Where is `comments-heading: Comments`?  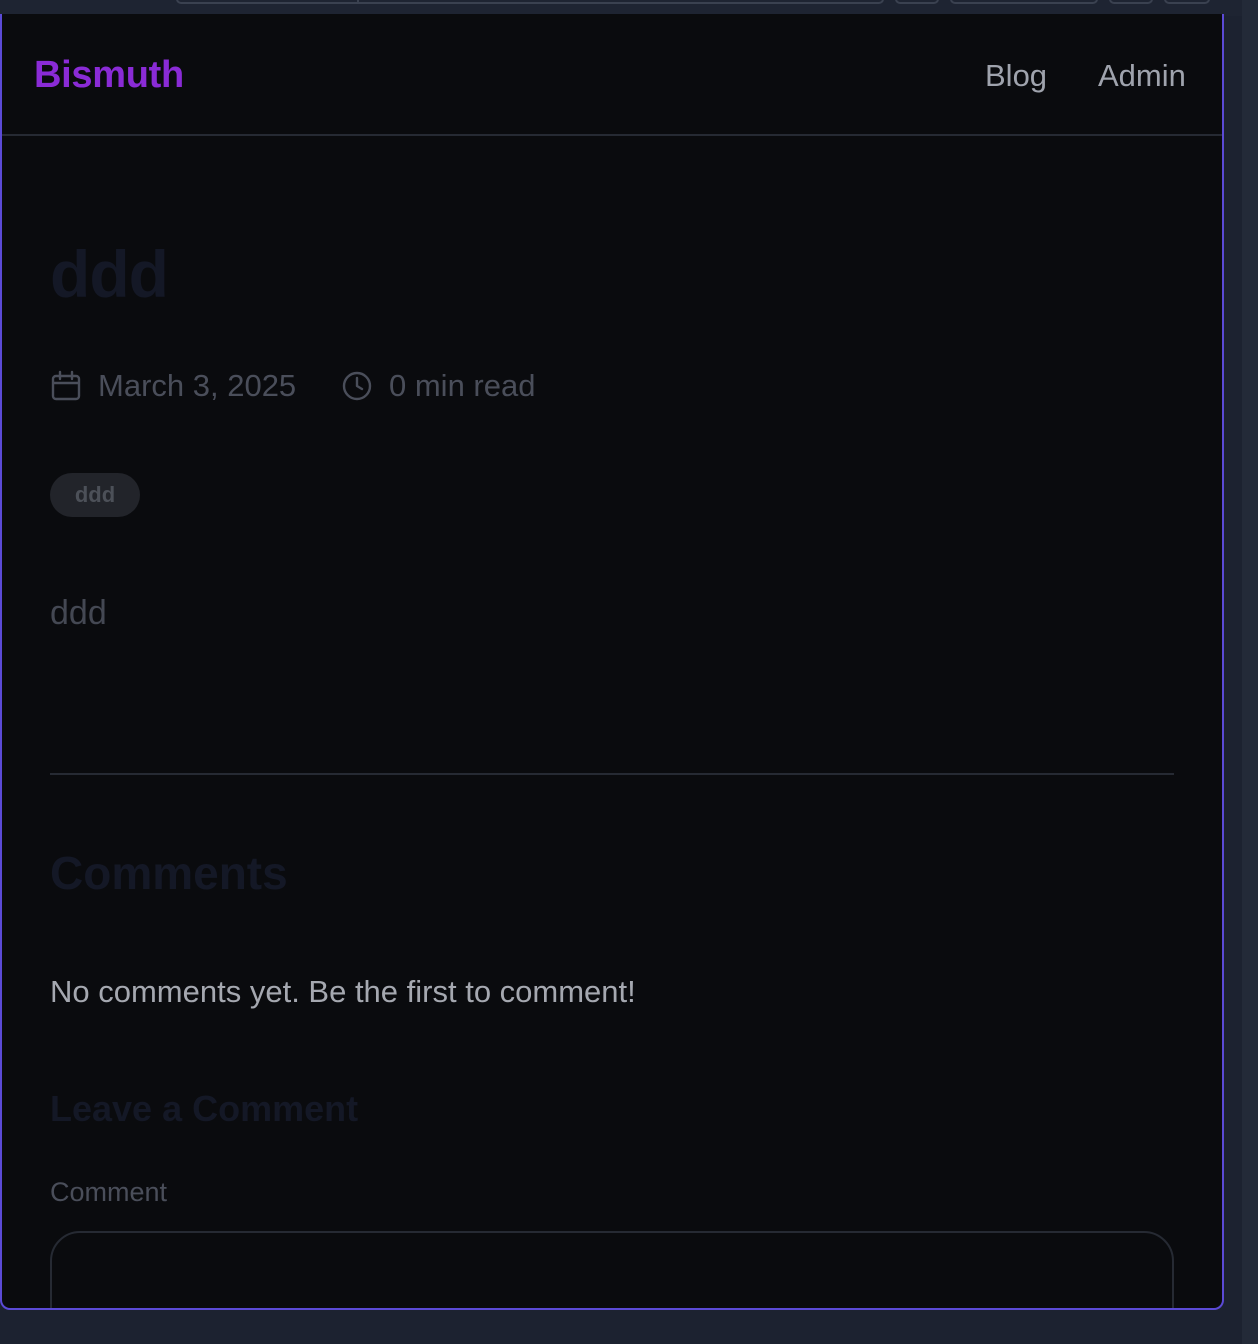
comments-heading: Comments is located at coordinates (169, 873).